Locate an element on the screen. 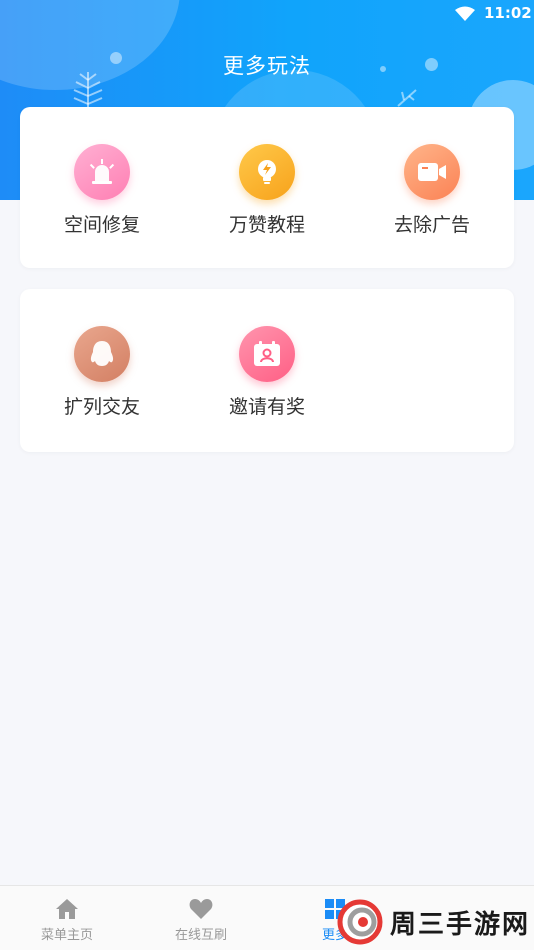 This screenshot has width=534, height=950. siren-icon is located at coordinates (102, 172).